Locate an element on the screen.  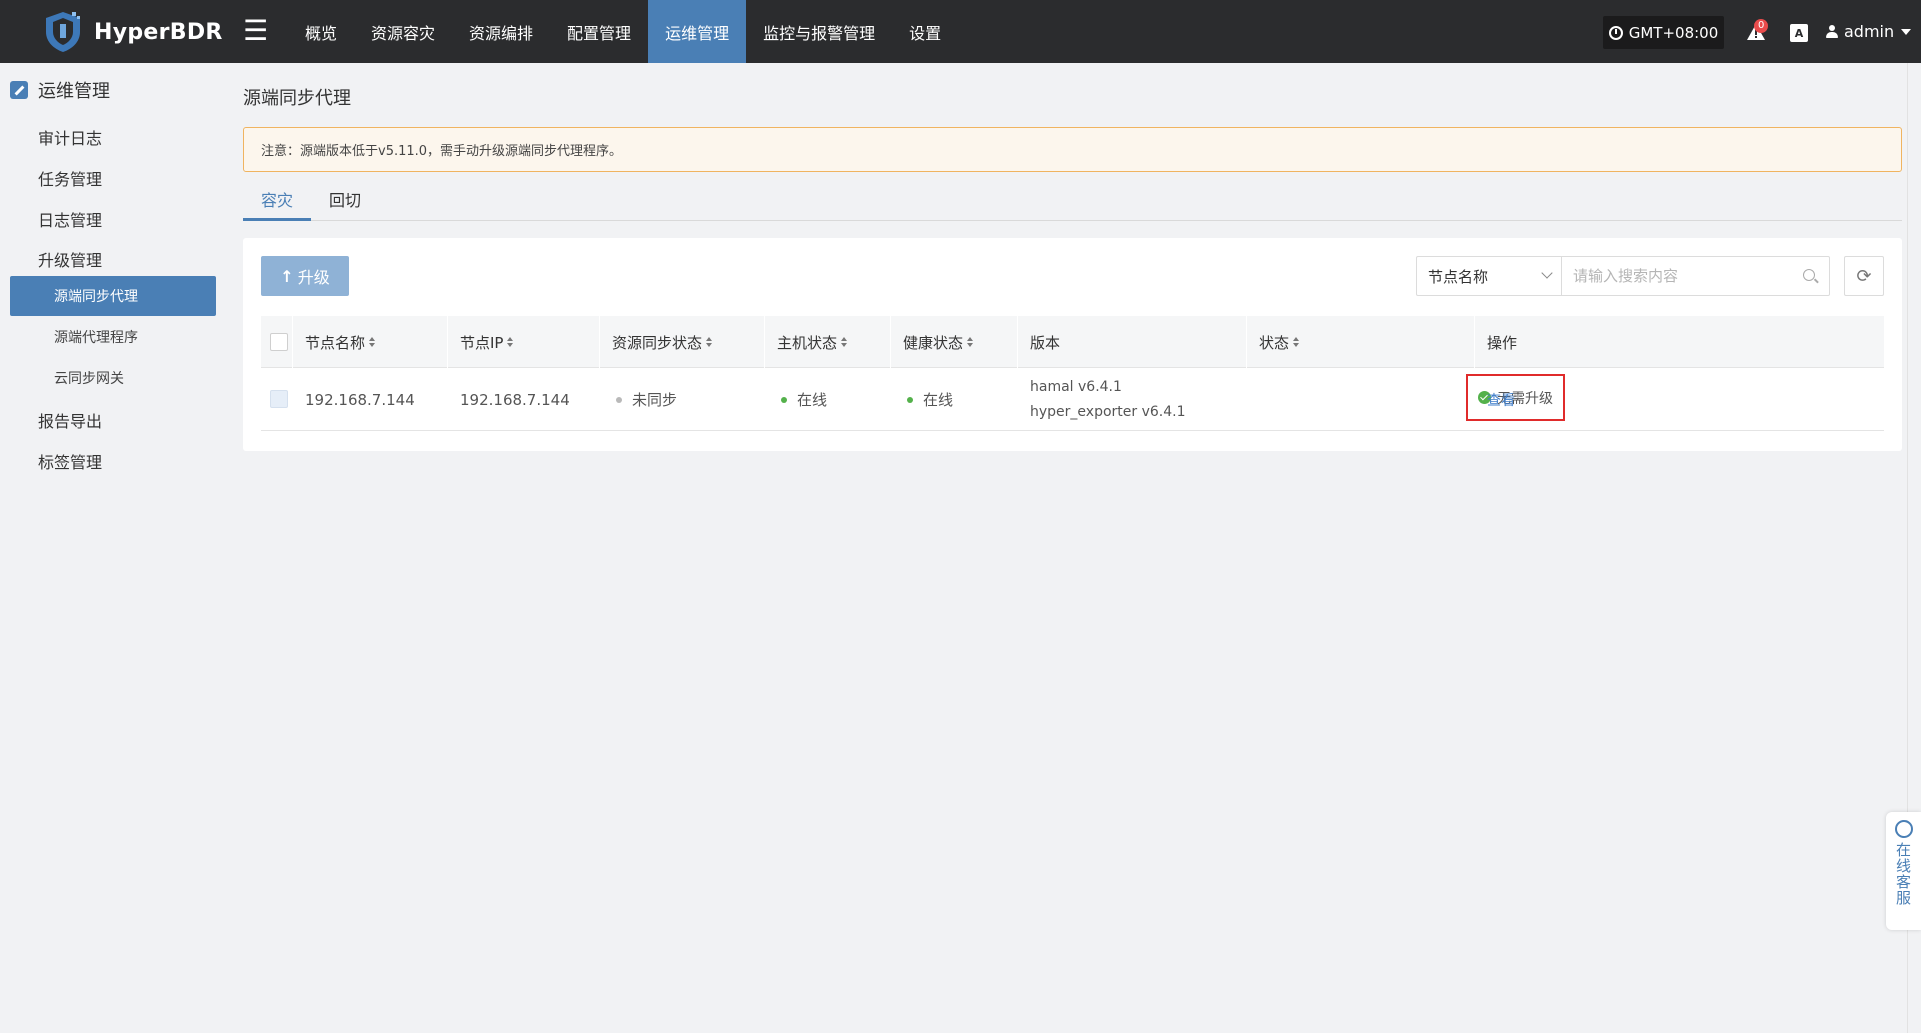
row-checkbox is located at coordinates (279, 399).